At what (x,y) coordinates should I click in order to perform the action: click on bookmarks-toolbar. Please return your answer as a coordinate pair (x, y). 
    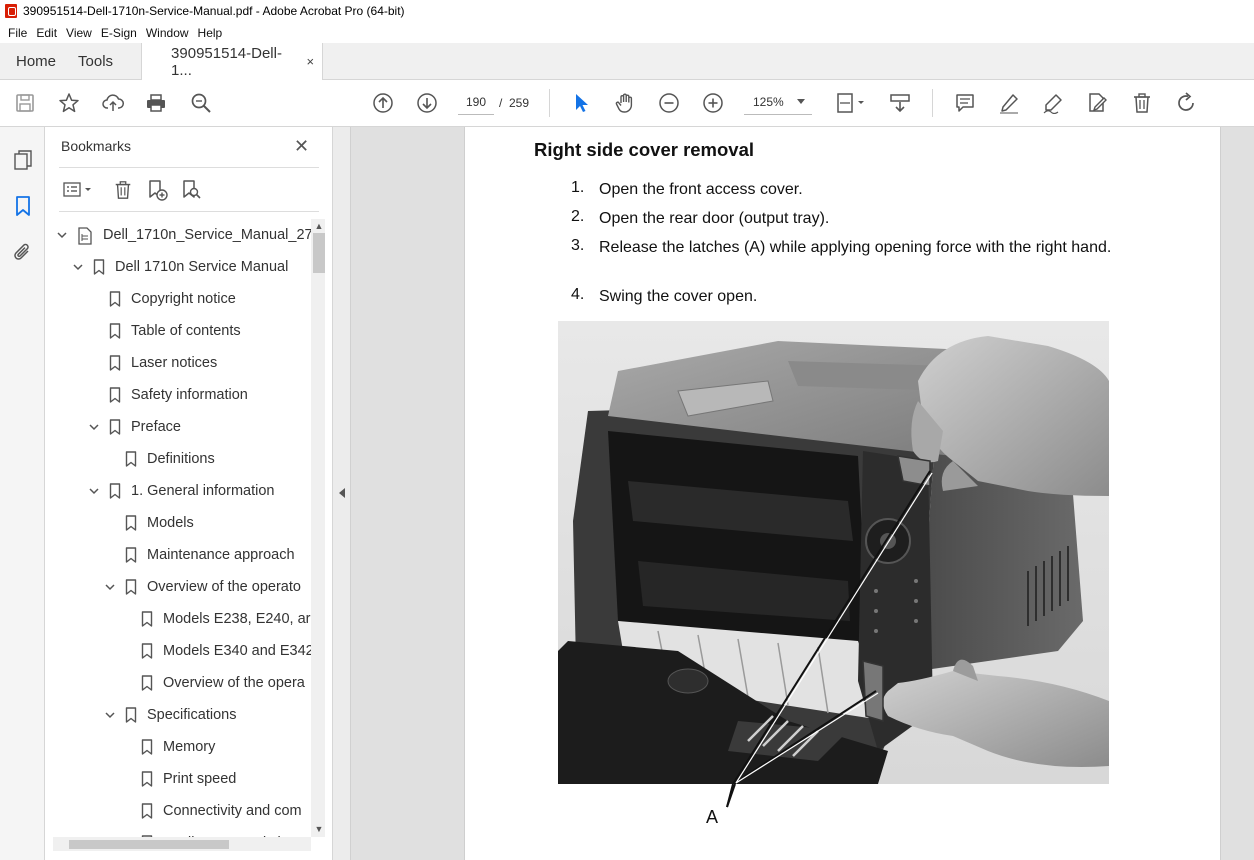
    Looking at the image, I should click on (189, 190).